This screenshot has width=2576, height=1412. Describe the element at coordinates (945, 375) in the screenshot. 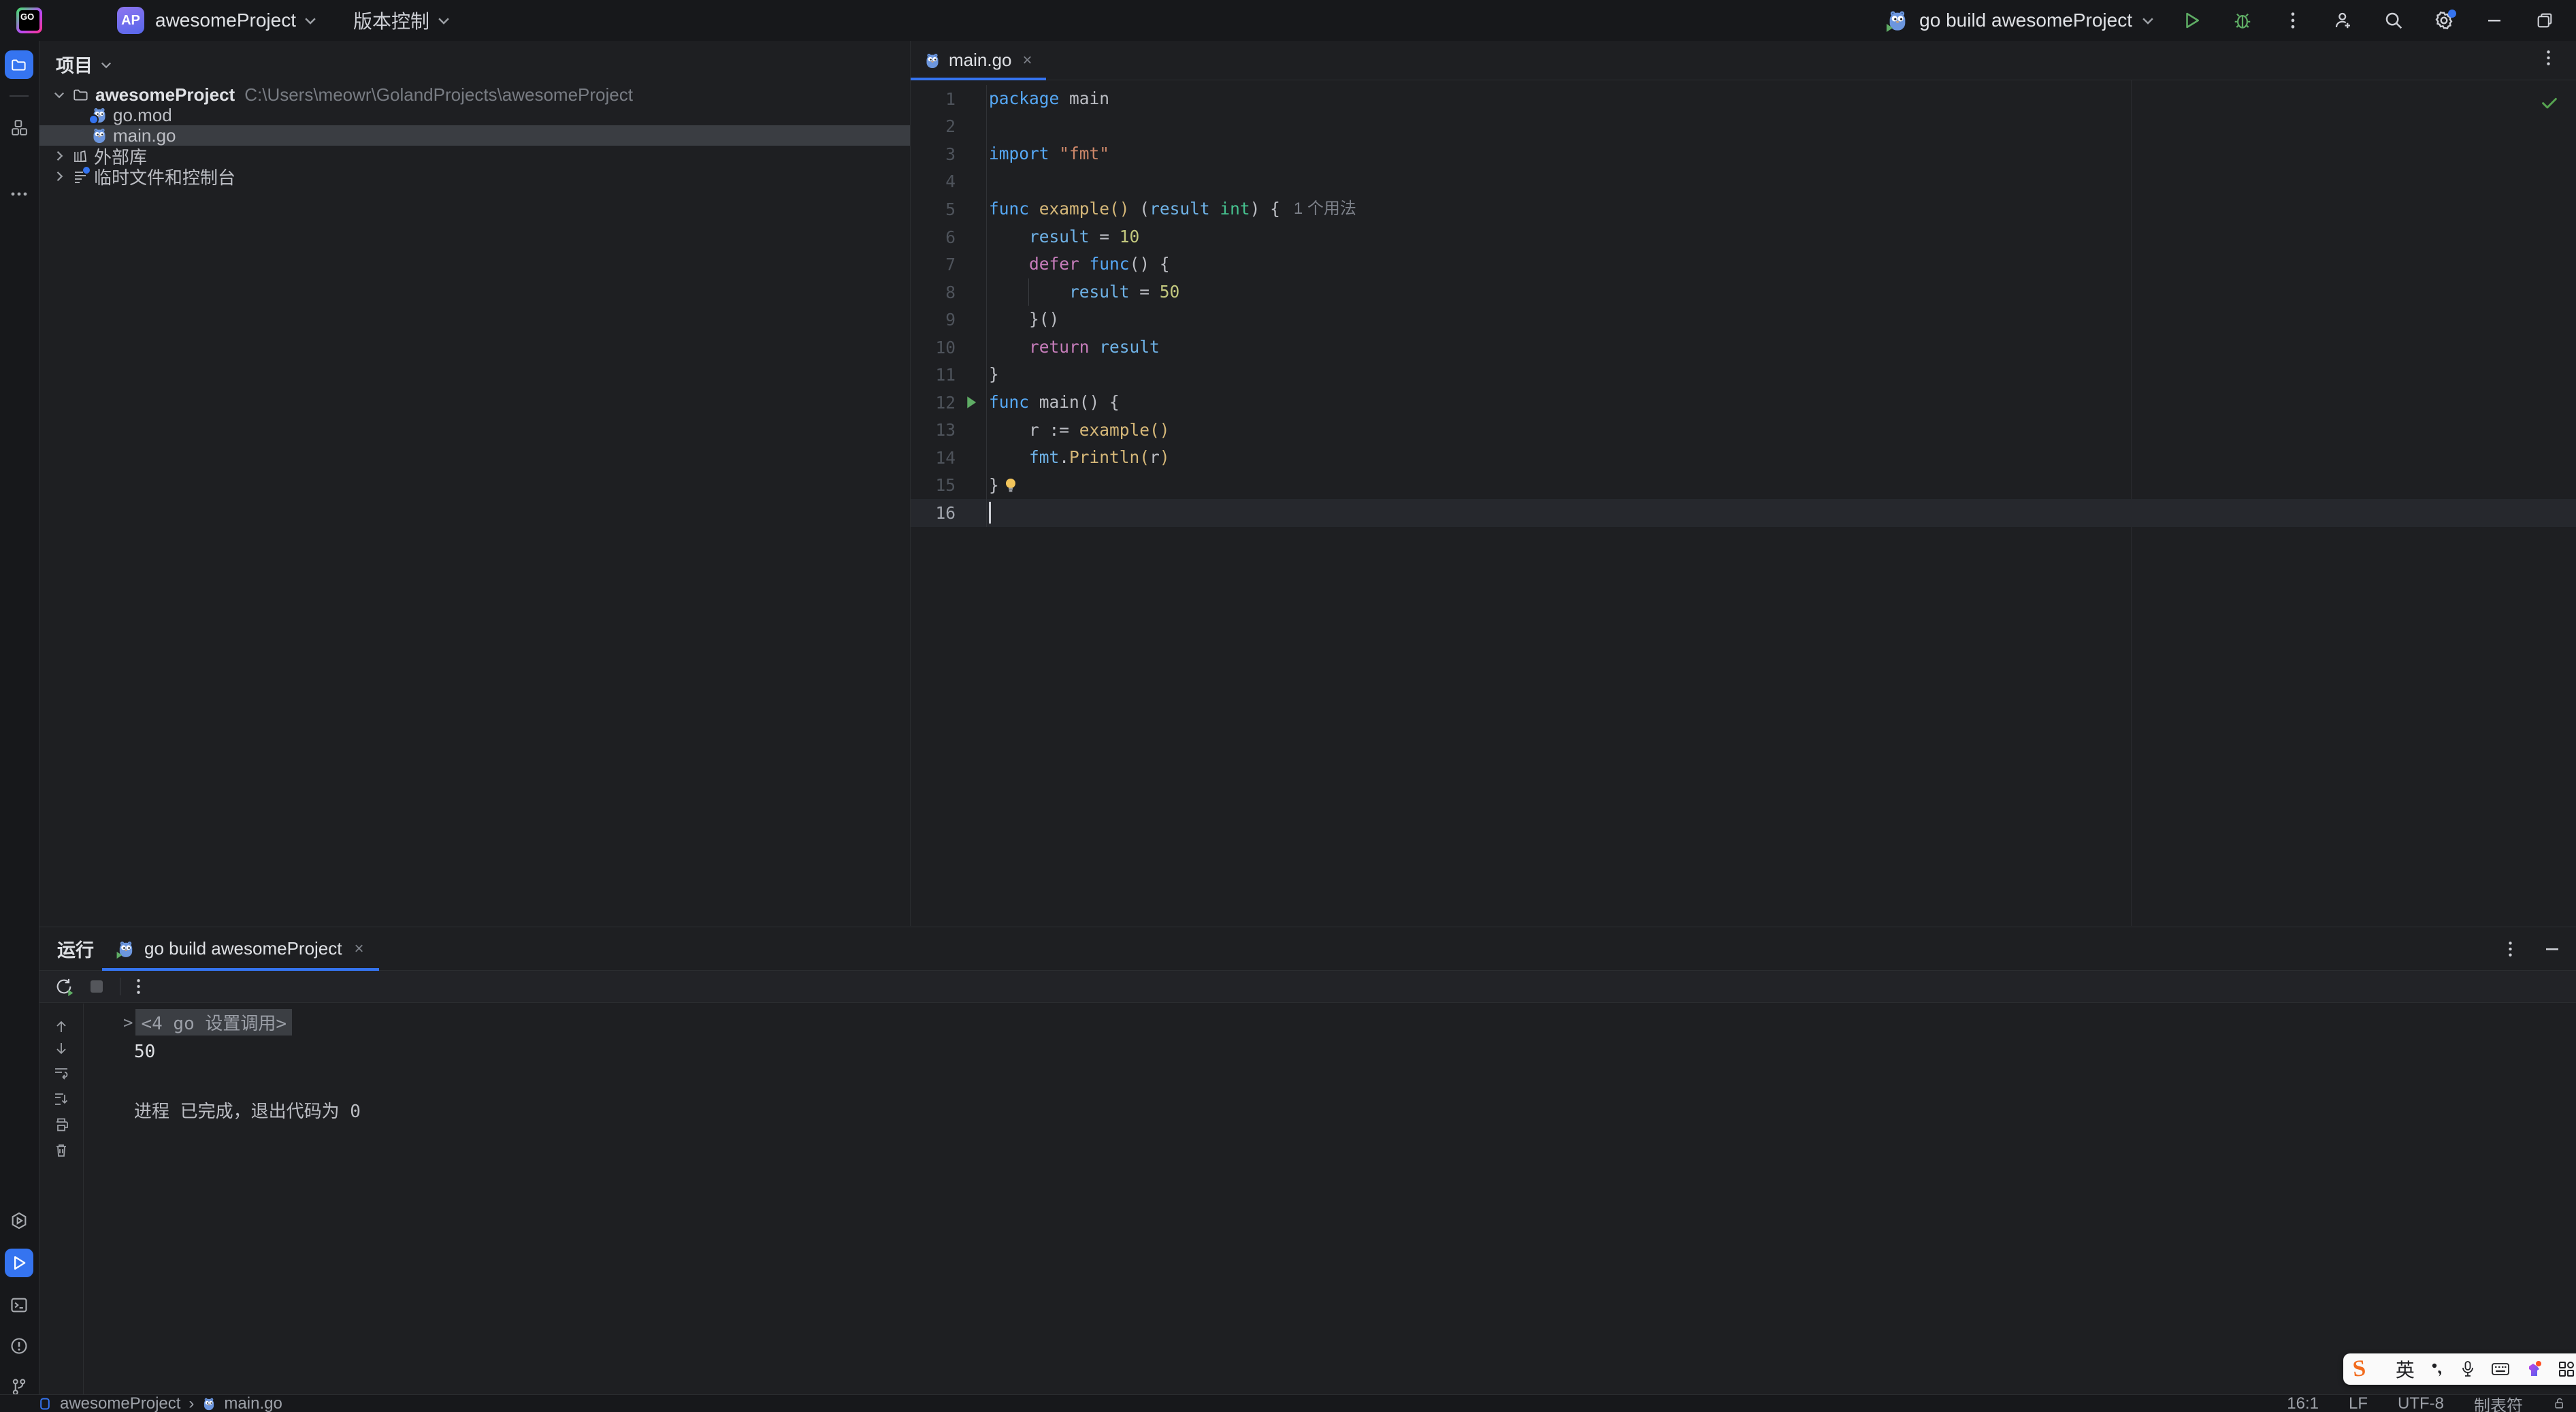

I see `line-number: 11` at that location.